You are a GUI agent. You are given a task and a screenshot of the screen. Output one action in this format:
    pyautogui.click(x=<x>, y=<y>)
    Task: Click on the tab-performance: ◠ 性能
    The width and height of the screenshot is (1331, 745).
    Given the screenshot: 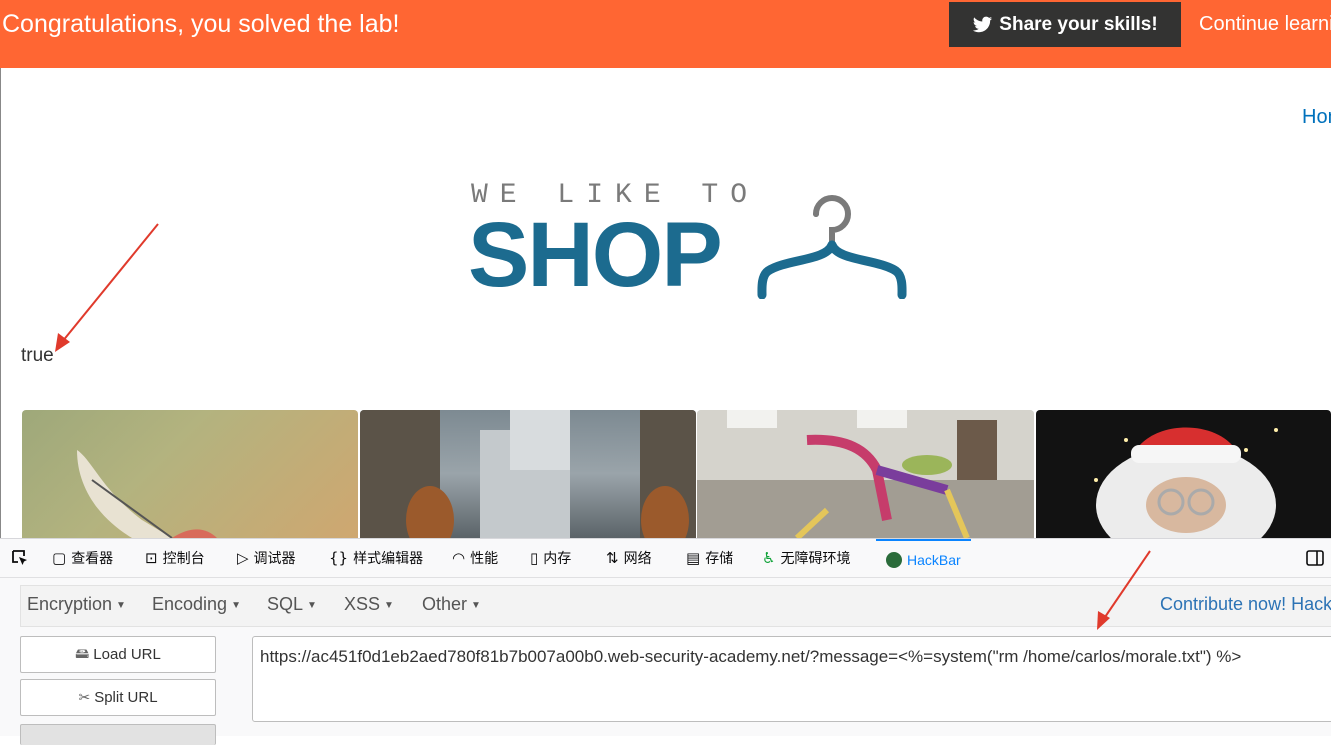 What is the action you would take?
    pyautogui.click(x=475, y=558)
    